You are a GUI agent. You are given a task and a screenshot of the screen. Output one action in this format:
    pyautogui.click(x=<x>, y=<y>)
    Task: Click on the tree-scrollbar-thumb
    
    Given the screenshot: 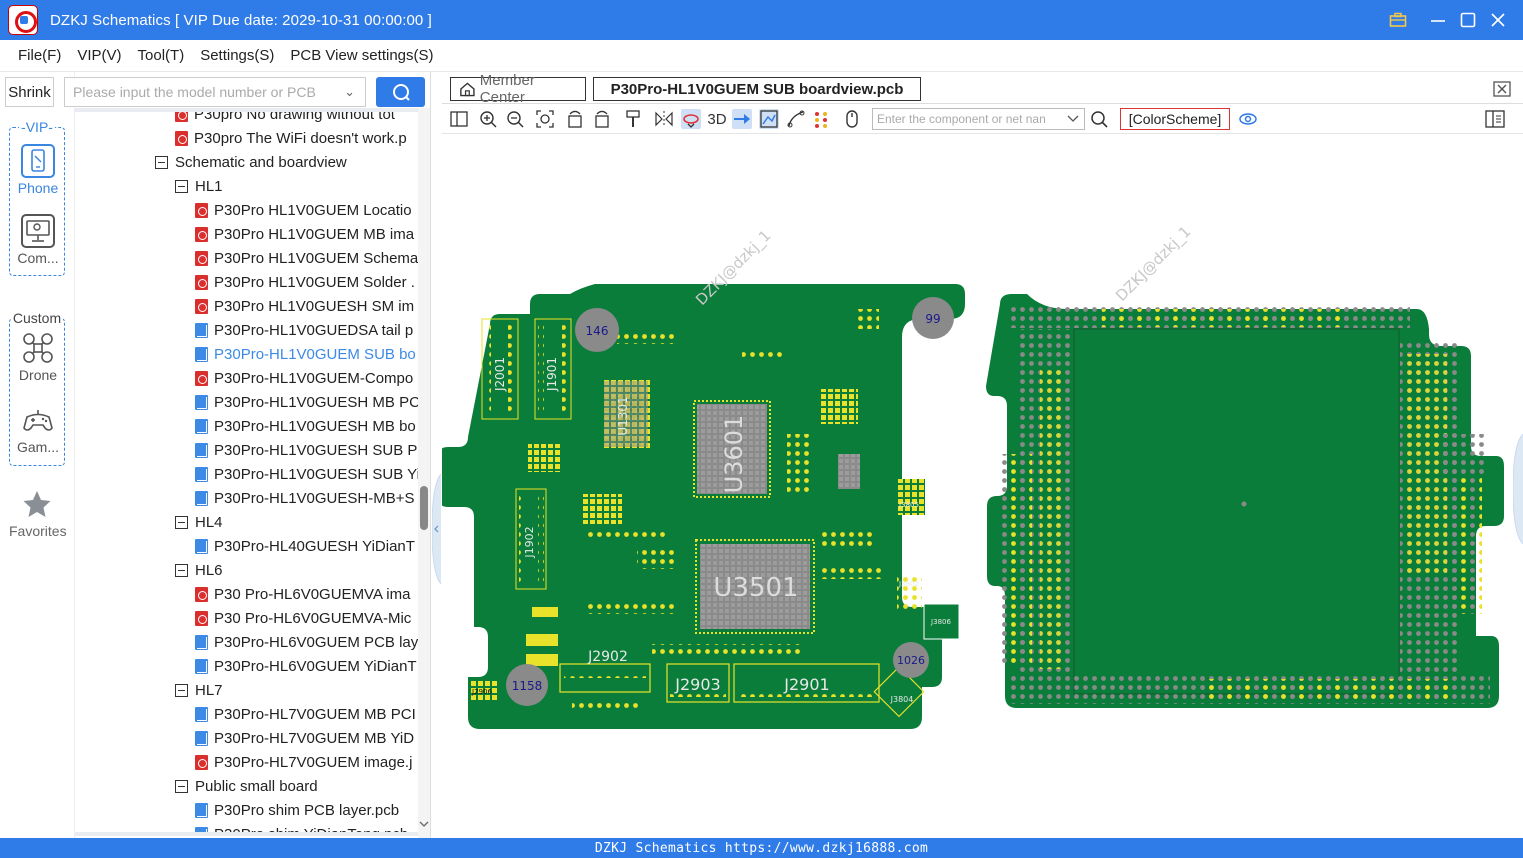 What is the action you would take?
    pyautogui.click(x=424, y=508)
    